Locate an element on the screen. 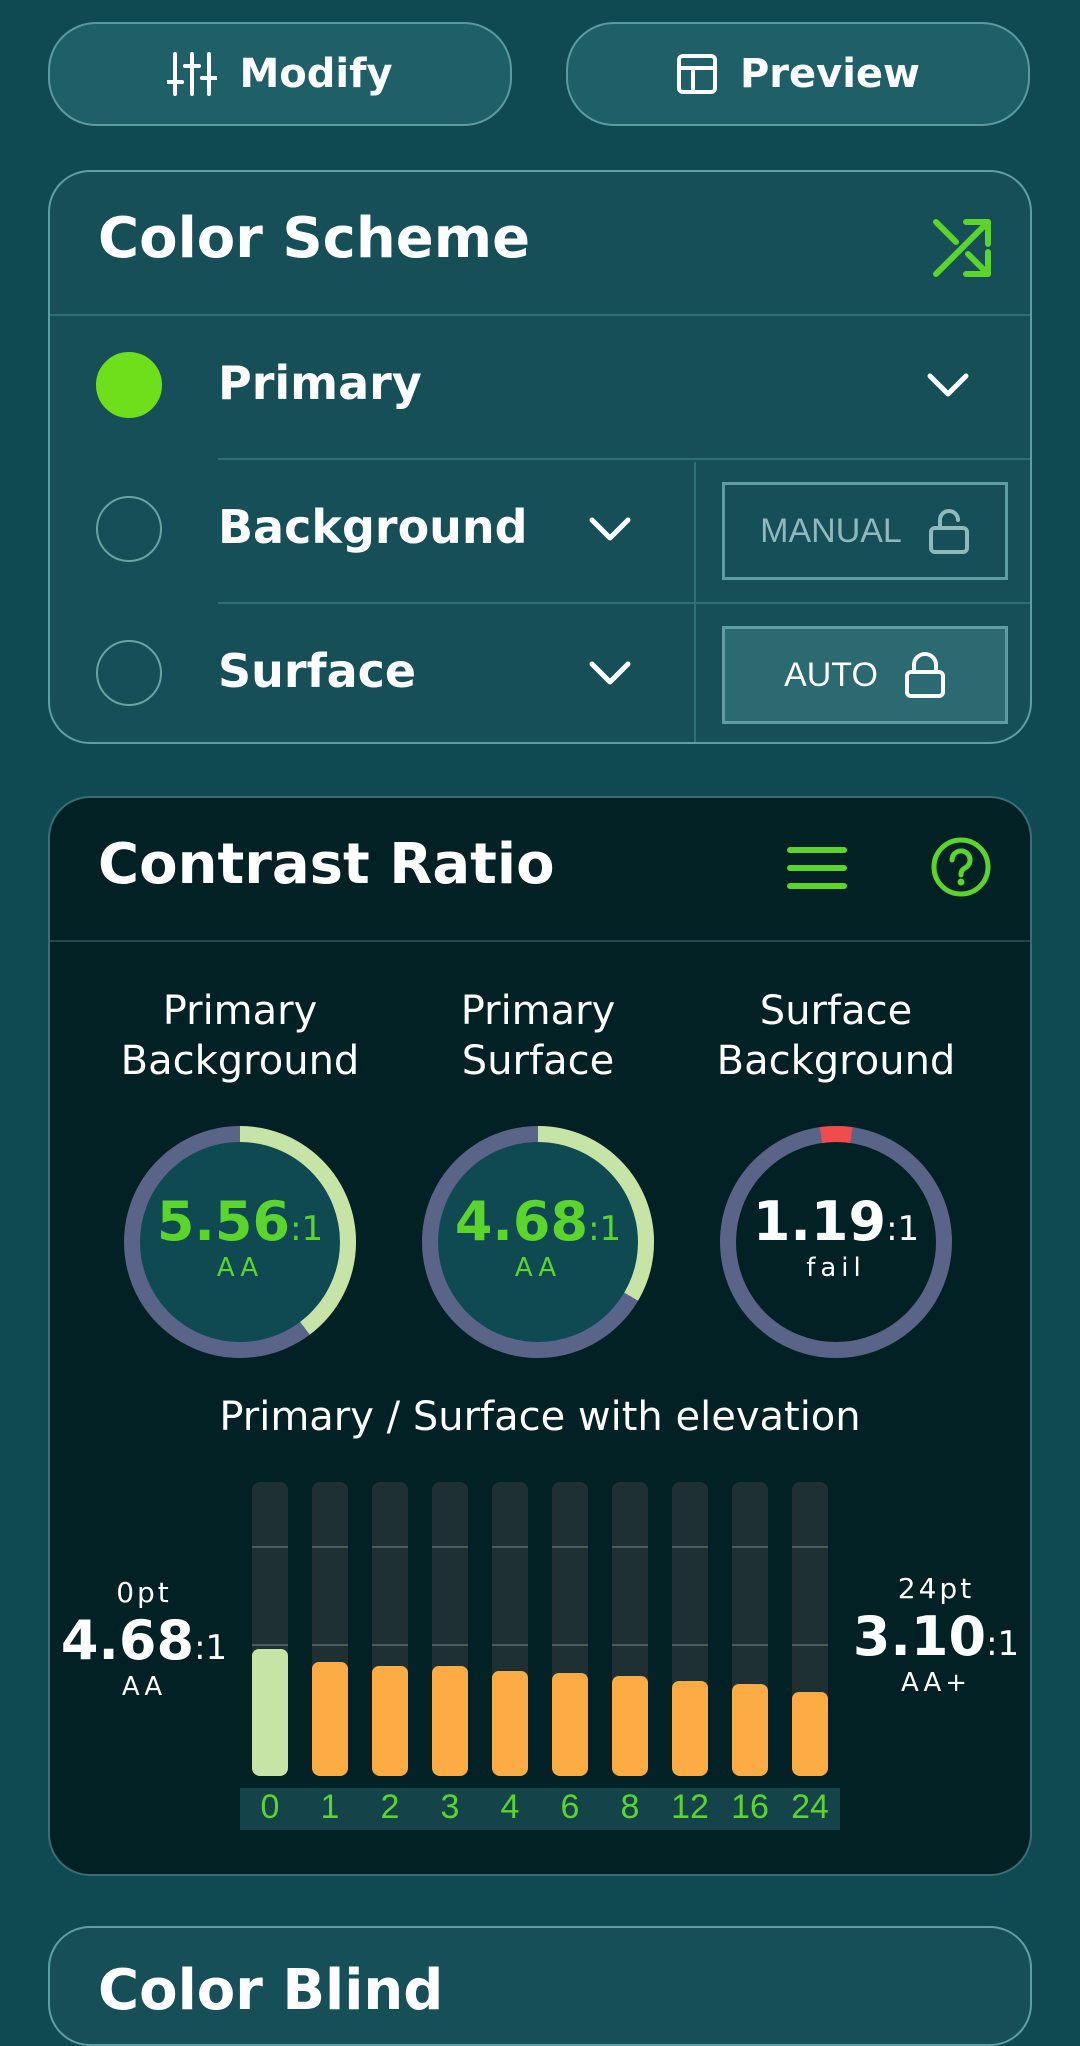 Image resolution: width=1080 pixels, height=2046 pixels. x-tick-label-8: 8 is located at coordinates (630, 1807).